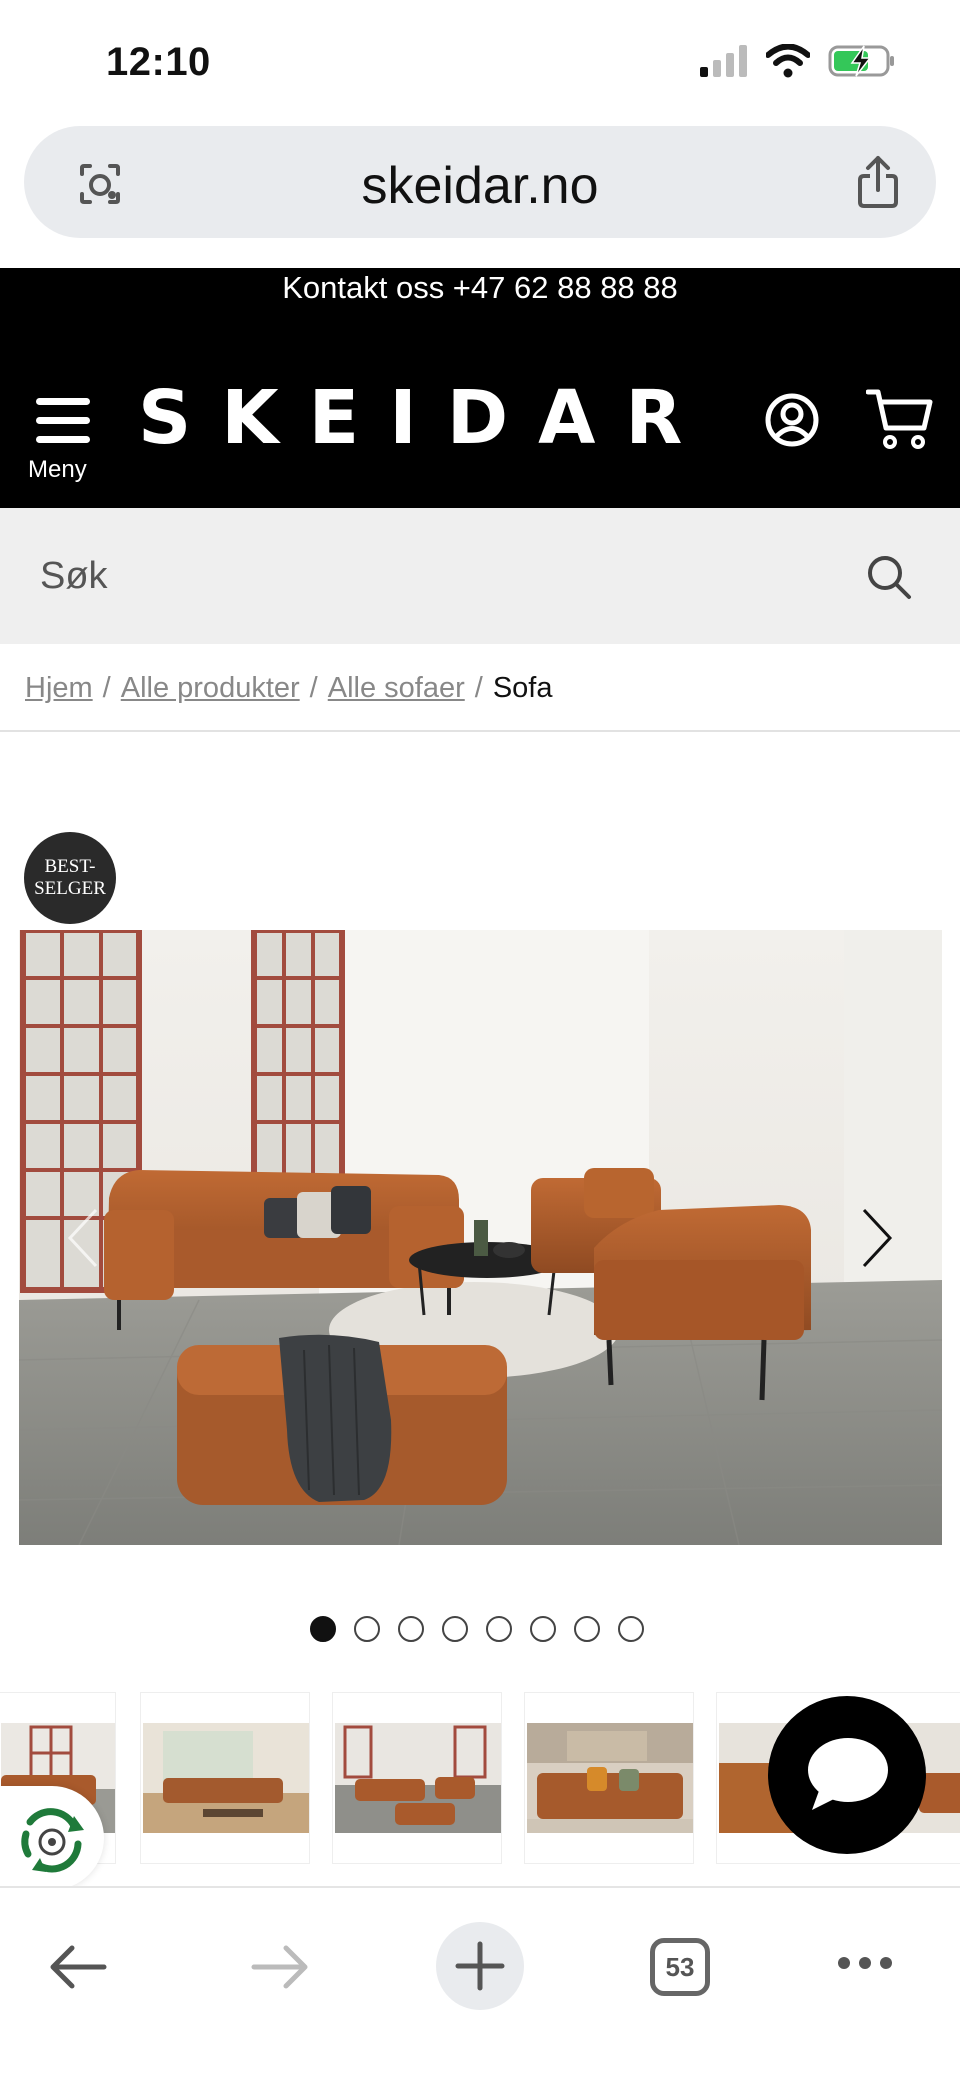  I want to click on wifi-icon, so click(788, 61).